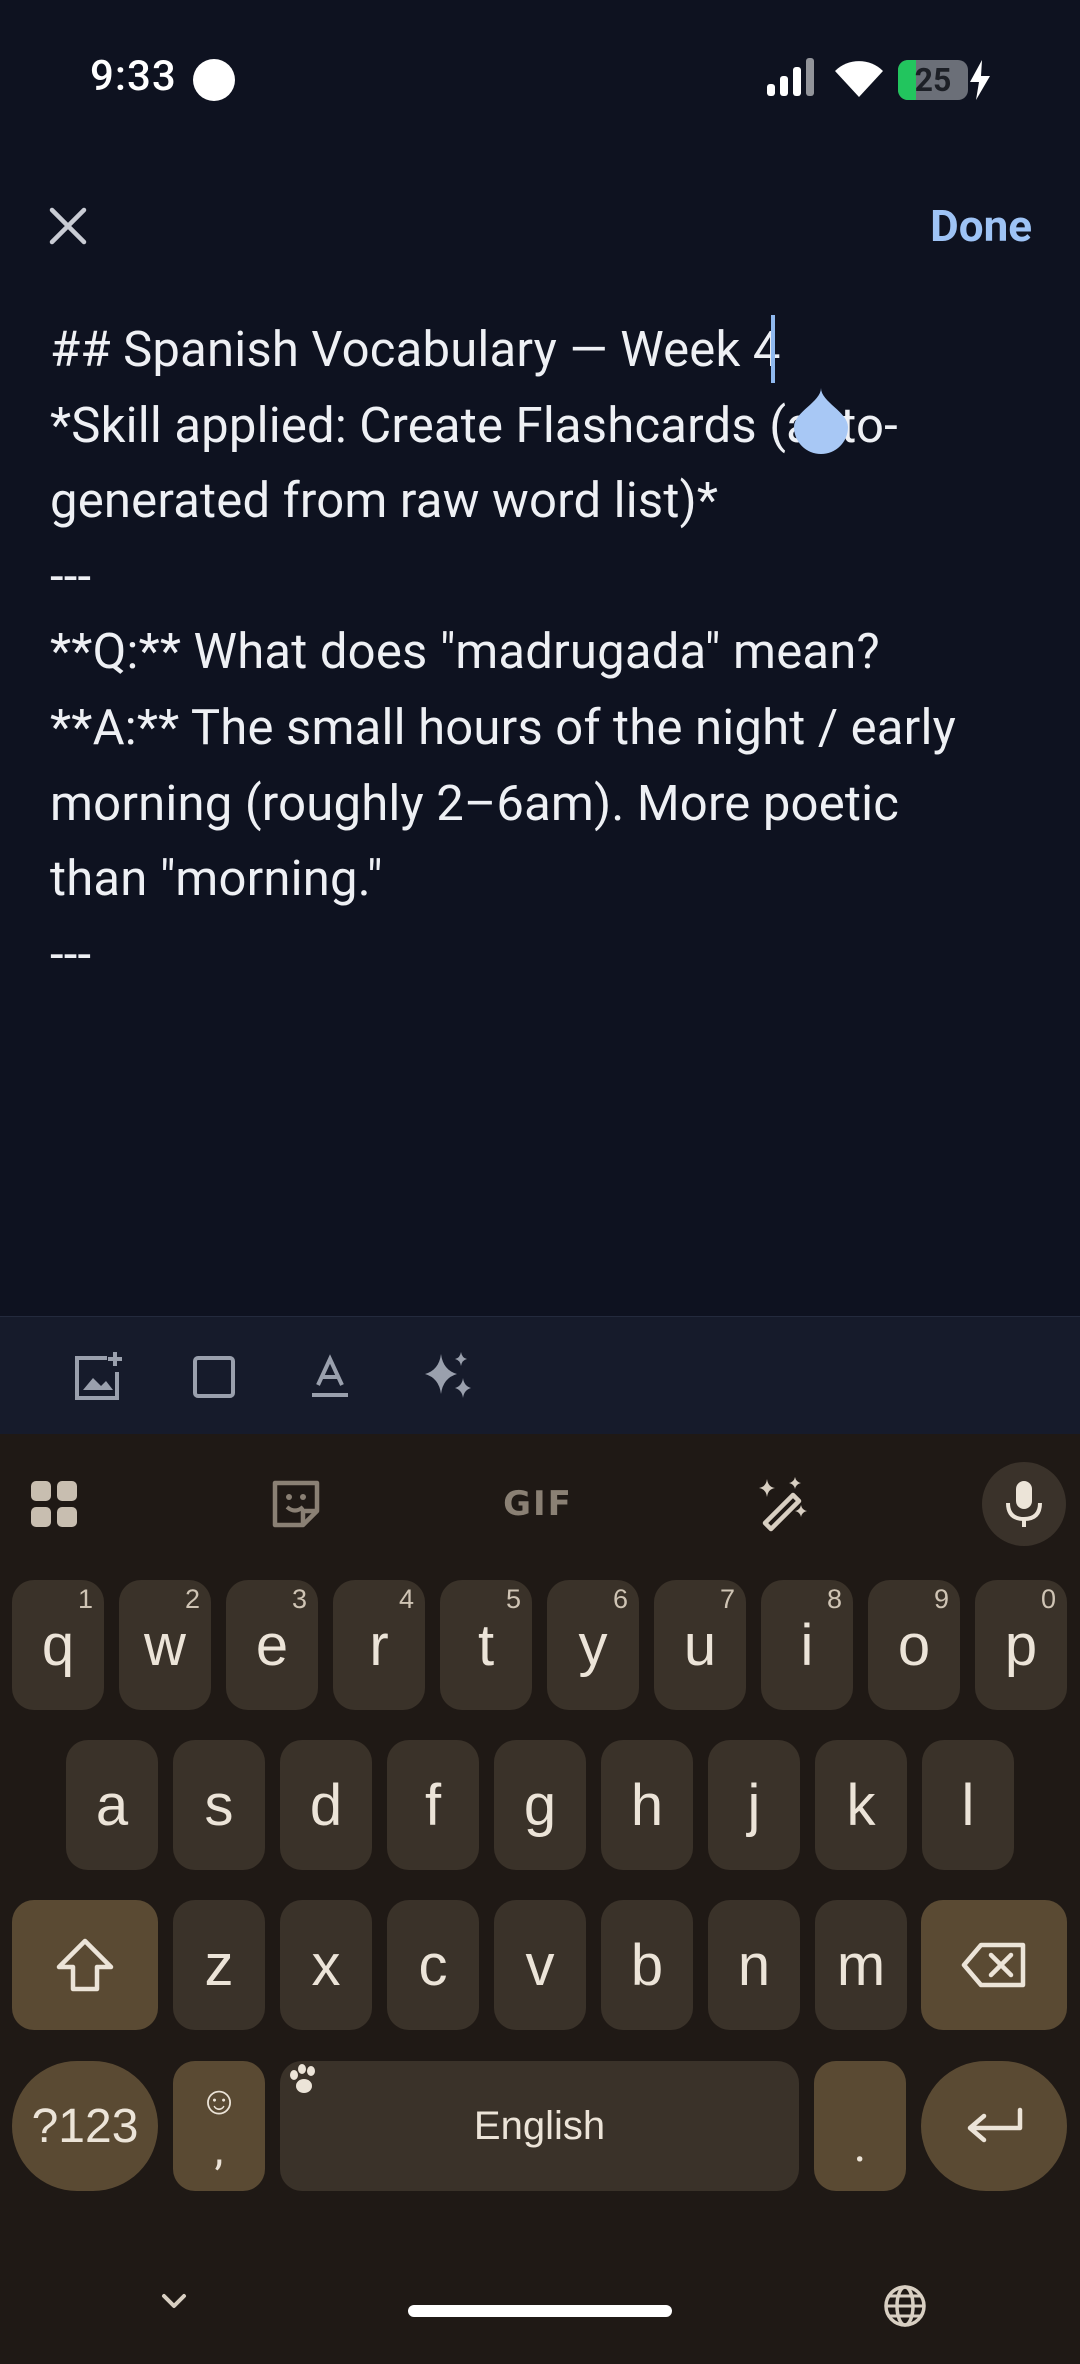 This screenshot has height=2364, width=1080. What do you see at coordinates (475, 803) in the screenshot?
I see `editor-line: morning (roughly 2–6am). More poetic` at bounding box center [475, 803].